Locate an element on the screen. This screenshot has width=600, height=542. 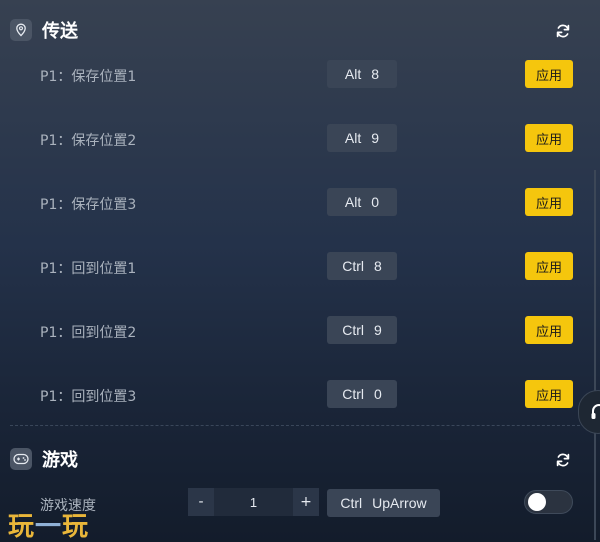
section-divider is located at coordinates (300, 425).